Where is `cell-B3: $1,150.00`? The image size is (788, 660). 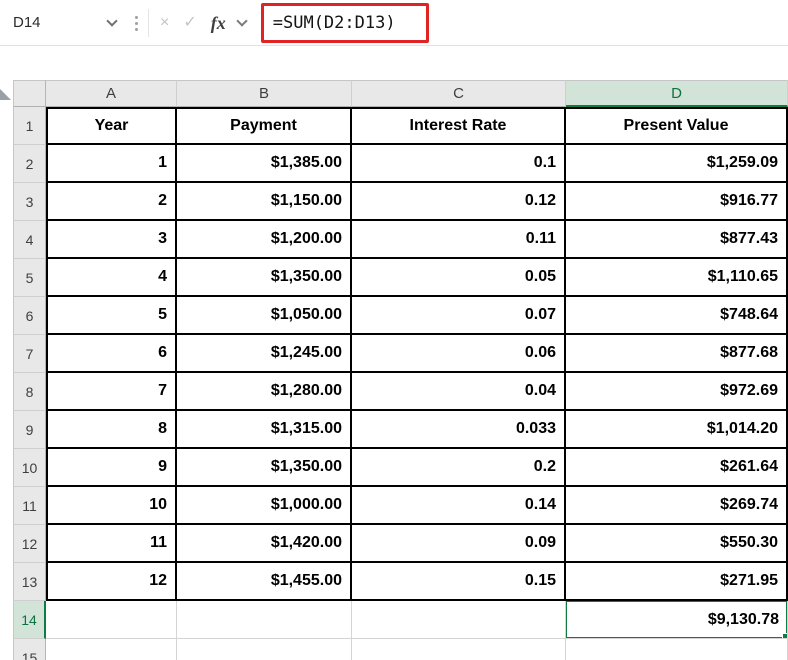
cell-B3: $1,150.00 is located at coordinates (264, 202).